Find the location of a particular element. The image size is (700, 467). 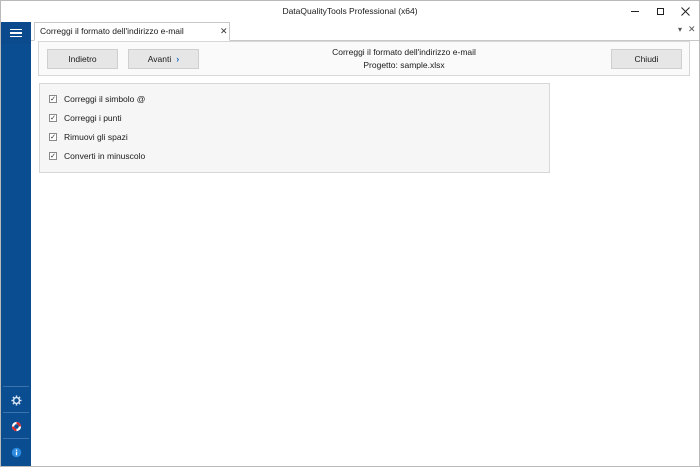

option-remove-spaces: ✓ Rimuovi gli spazi is located at coordinates (88, 137).